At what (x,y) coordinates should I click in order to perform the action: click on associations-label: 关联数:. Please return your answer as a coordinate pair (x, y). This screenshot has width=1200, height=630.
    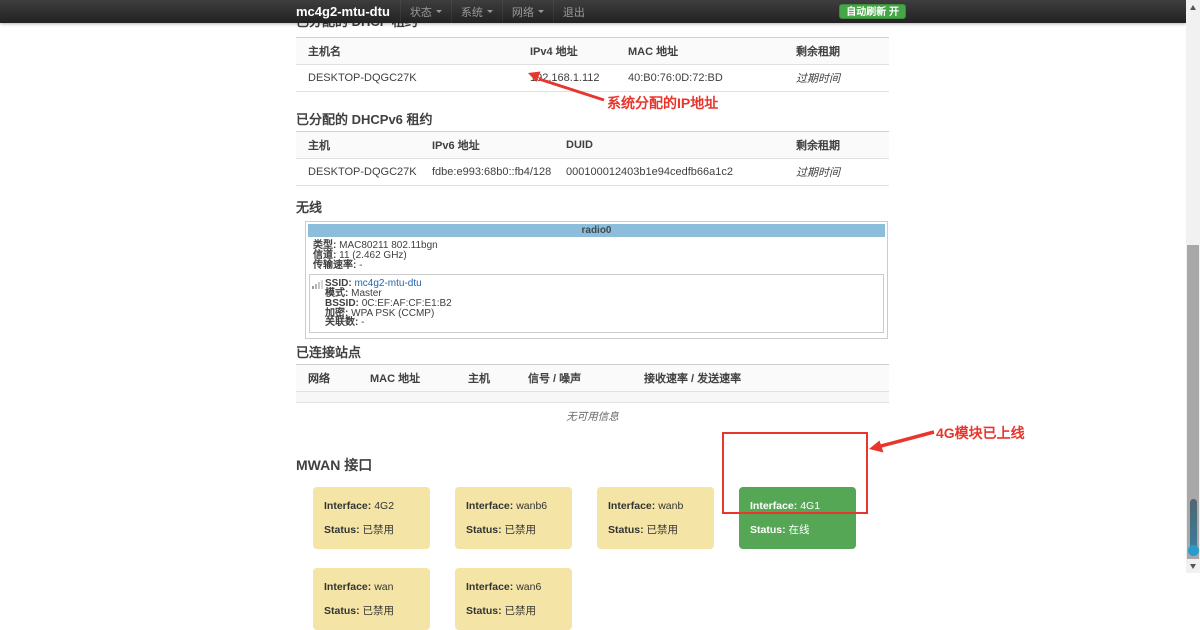
    Looking at the image, I should click on (342, 323).